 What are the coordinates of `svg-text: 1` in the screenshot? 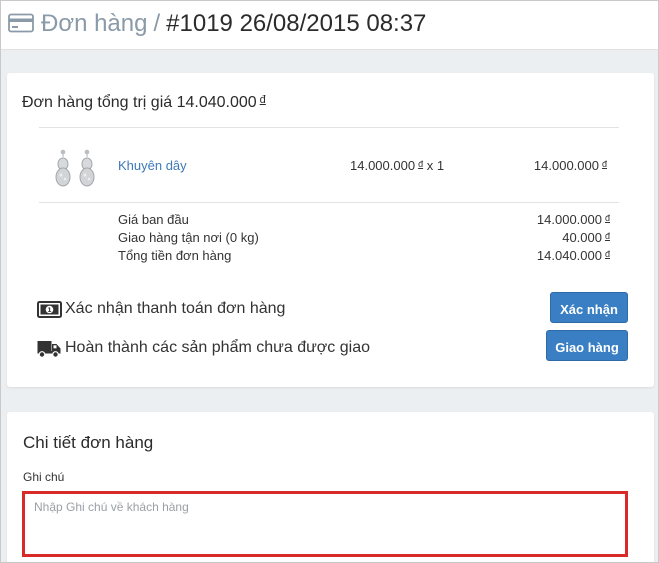 It's located at (49, 310).